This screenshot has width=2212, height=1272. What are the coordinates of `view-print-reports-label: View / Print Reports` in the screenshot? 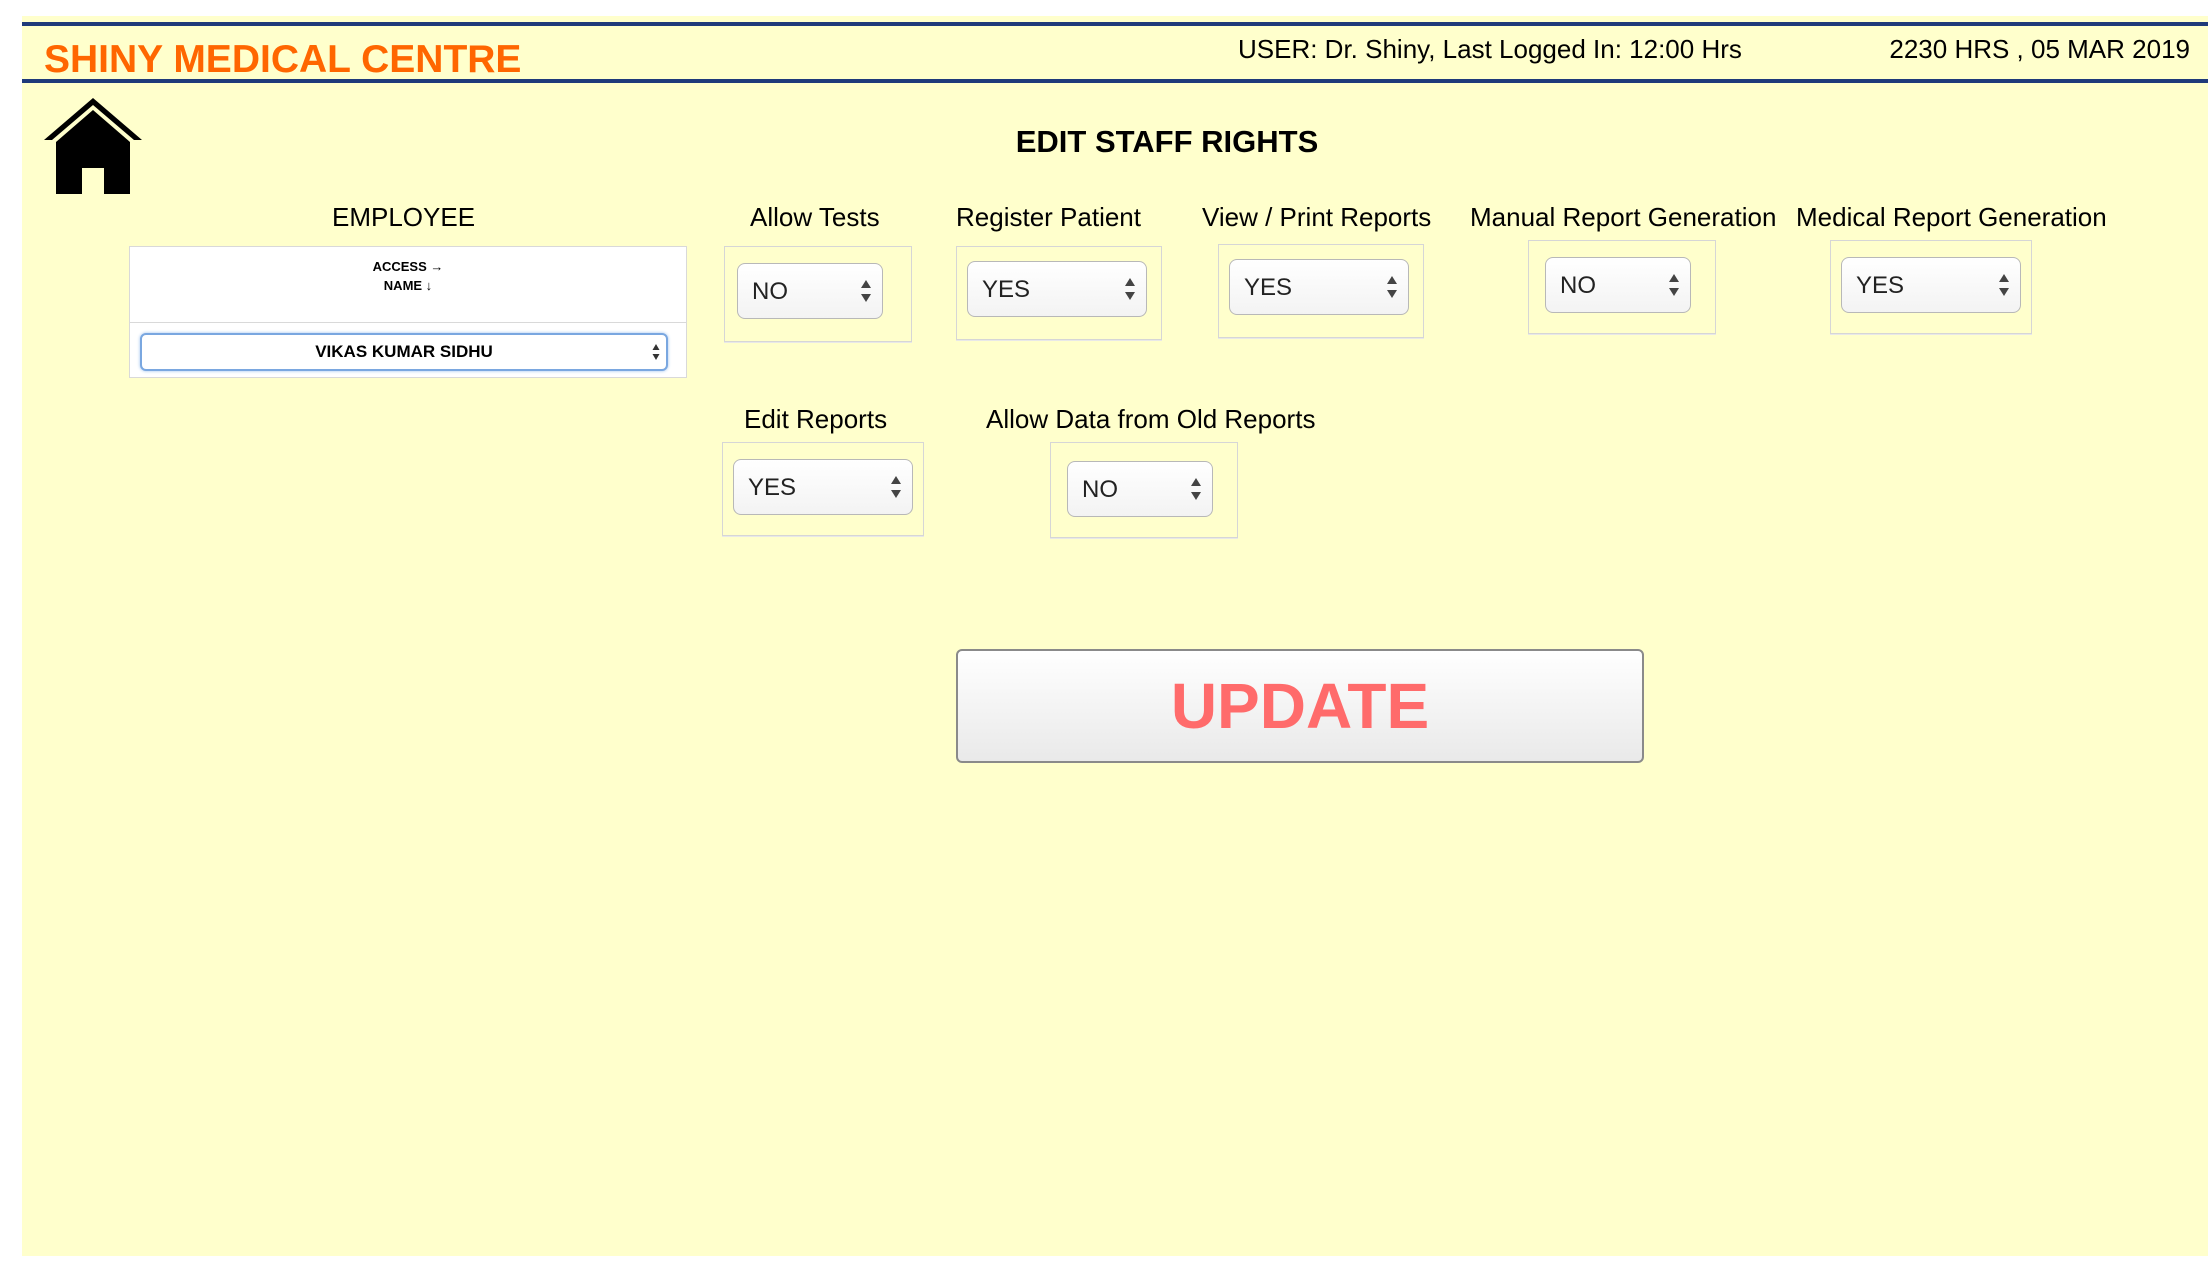 It's located at (1317, 217).